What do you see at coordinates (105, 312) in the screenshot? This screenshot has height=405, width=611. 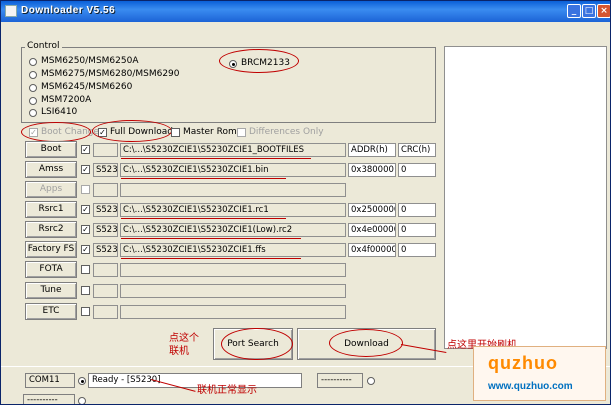 I see `etc-tag` at bounding box center [105, 312].